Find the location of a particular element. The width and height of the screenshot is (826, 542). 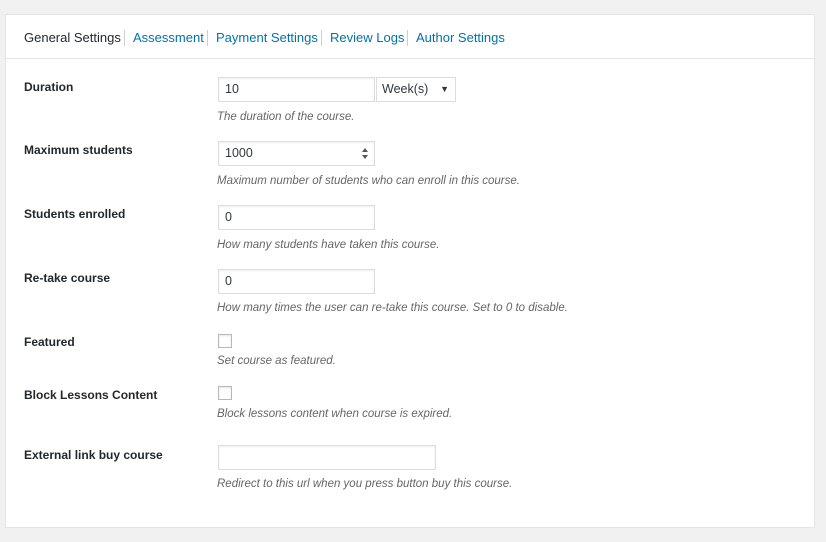

featured-description: Set course as featured. is located at coordinates (276, 361).